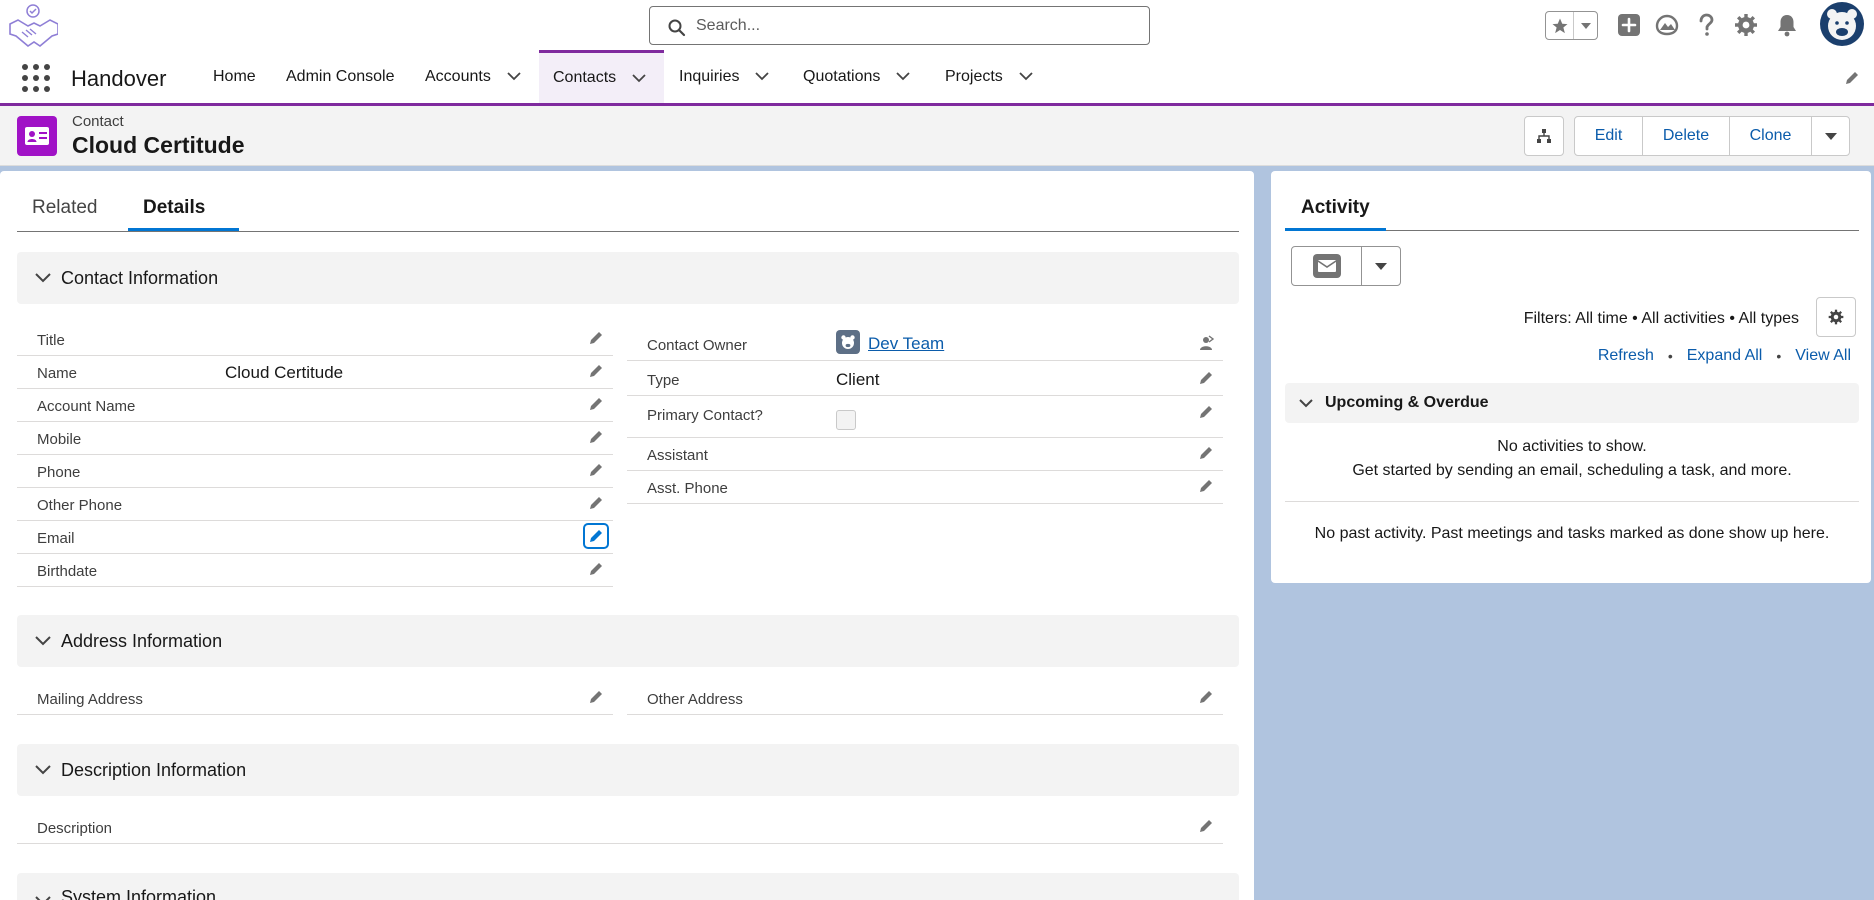  Describe the element at coordinates (906, 344) in the screenshot. I see `owner-link: Dev Team` at that location.